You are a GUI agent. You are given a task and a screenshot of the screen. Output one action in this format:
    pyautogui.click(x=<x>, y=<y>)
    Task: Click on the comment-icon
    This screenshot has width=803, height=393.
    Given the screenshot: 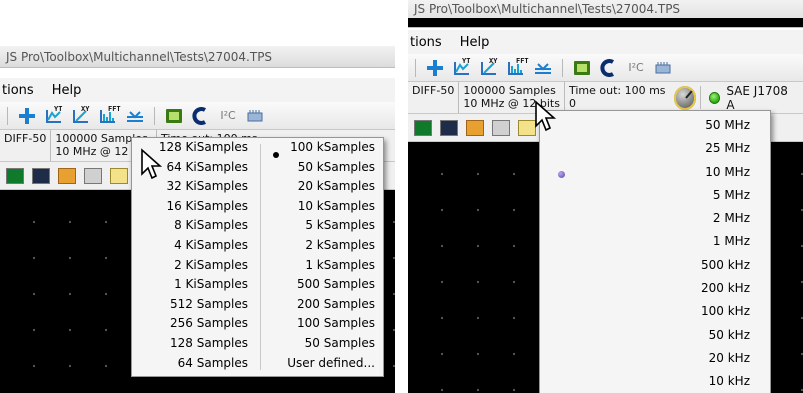 What is the action you would take?
    pyautogui.click(x=119, y=175)
    